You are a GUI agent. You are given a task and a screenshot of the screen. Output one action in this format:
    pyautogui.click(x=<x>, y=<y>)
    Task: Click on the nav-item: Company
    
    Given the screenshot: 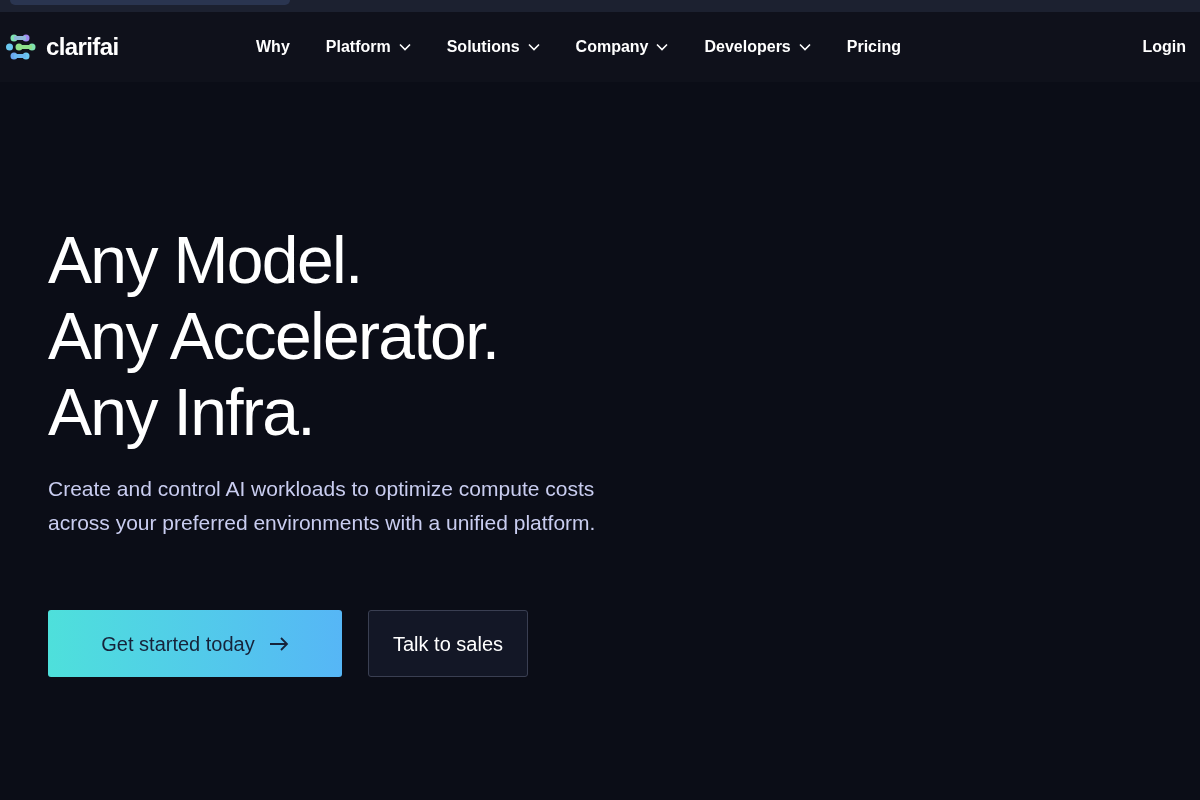 What is the action you would take?
    pyautogui.click(x=622, y=47)
    